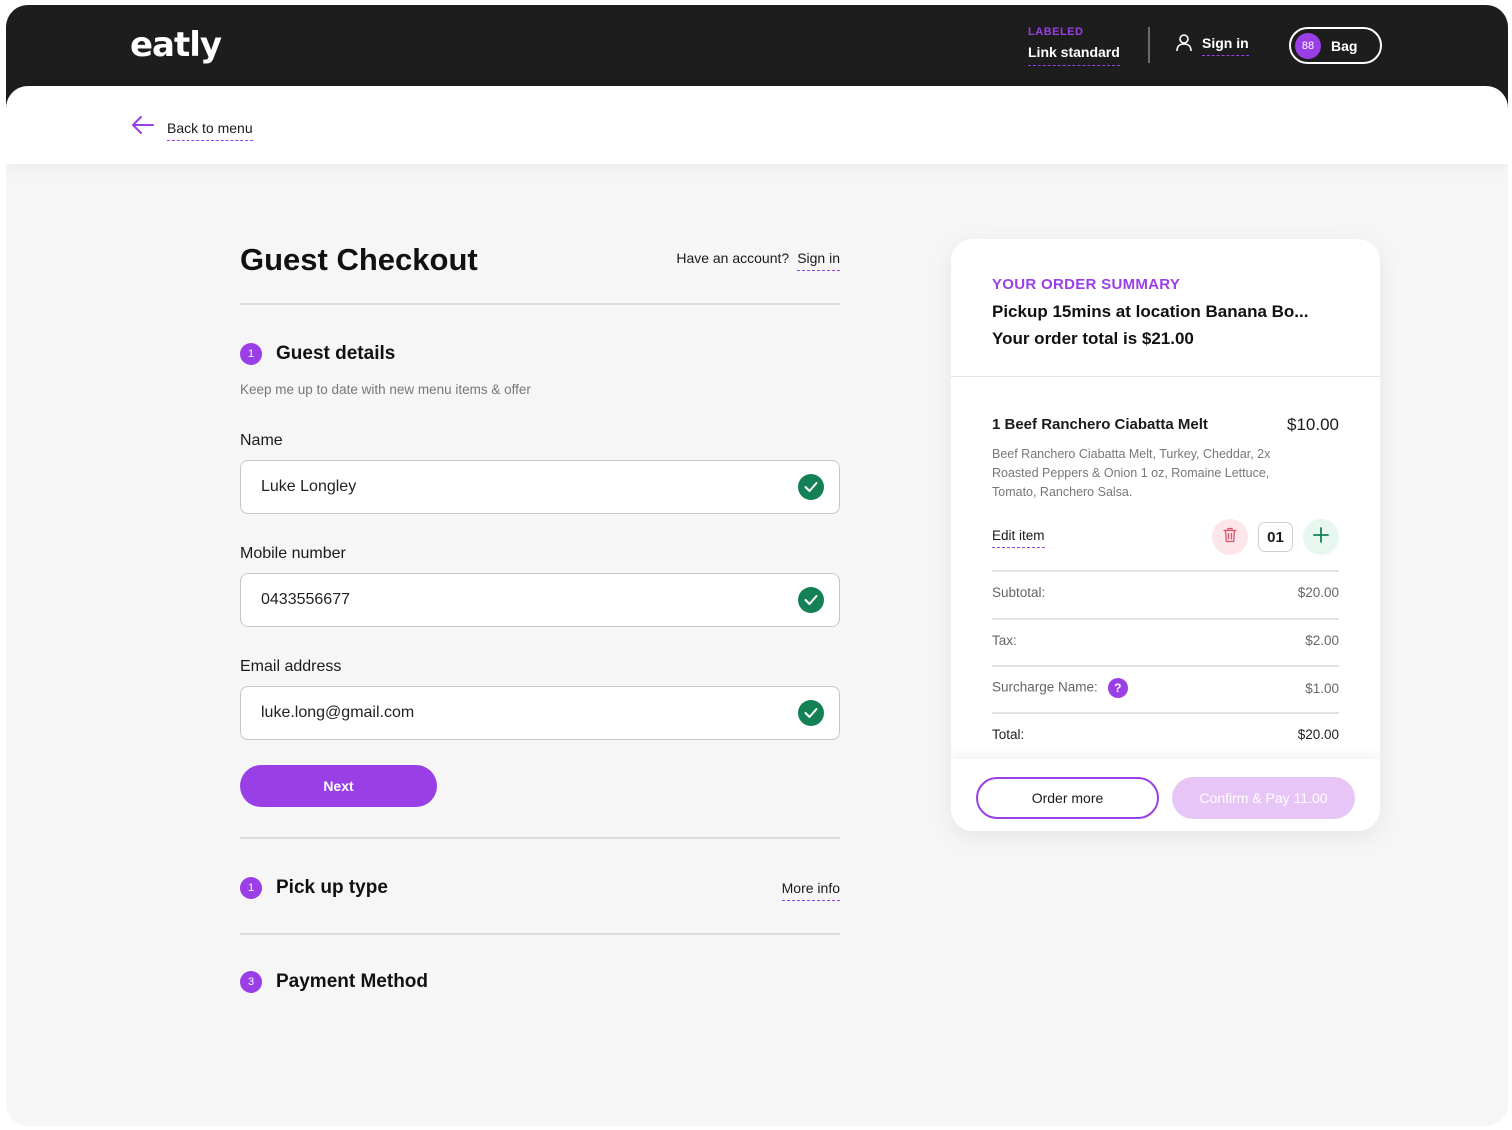  Describe the element at coordinates (352, 981) in the screenshot. I see `step-title: Payment Method` at that location.